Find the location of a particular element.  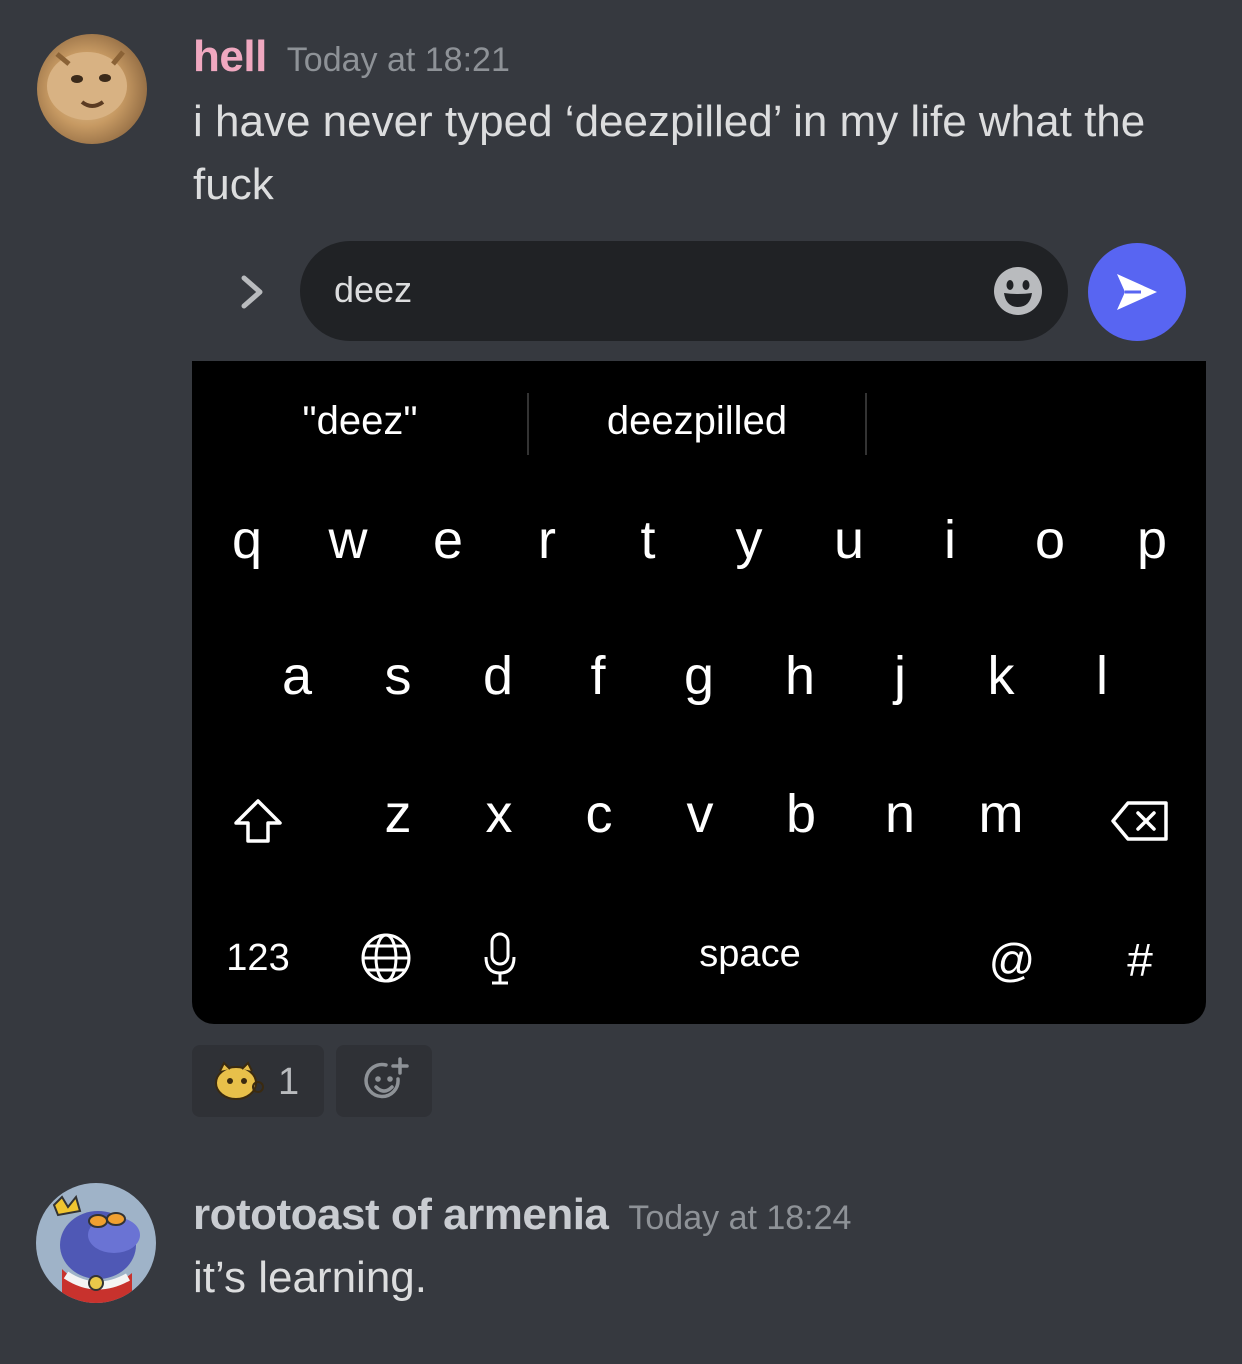

suggestion-1: "deez" is located at coordinates (360, 421).